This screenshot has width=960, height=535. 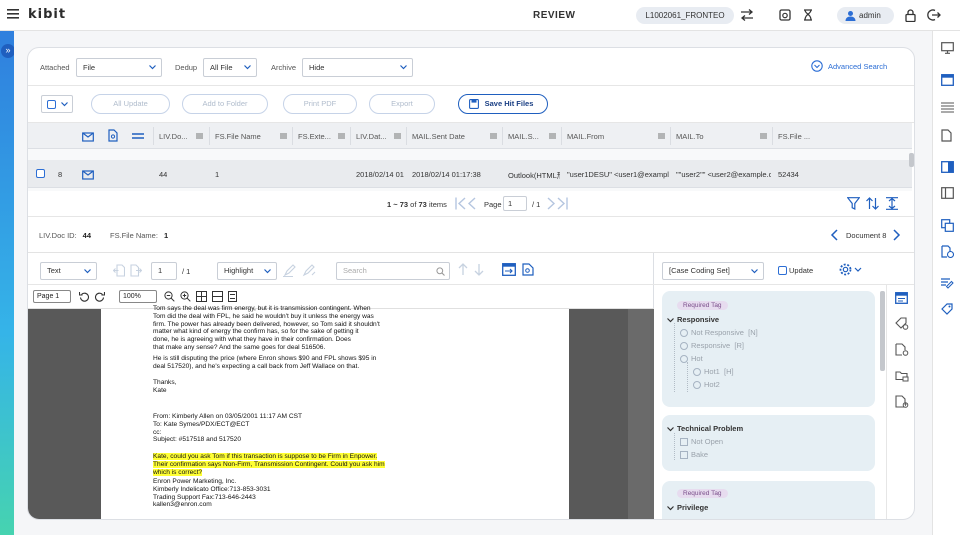 What do you see at coordinates (713, 271) in the screenshot?
I see `coding-set-select: [Case Coding Set]` at bounding box center [713, 271].